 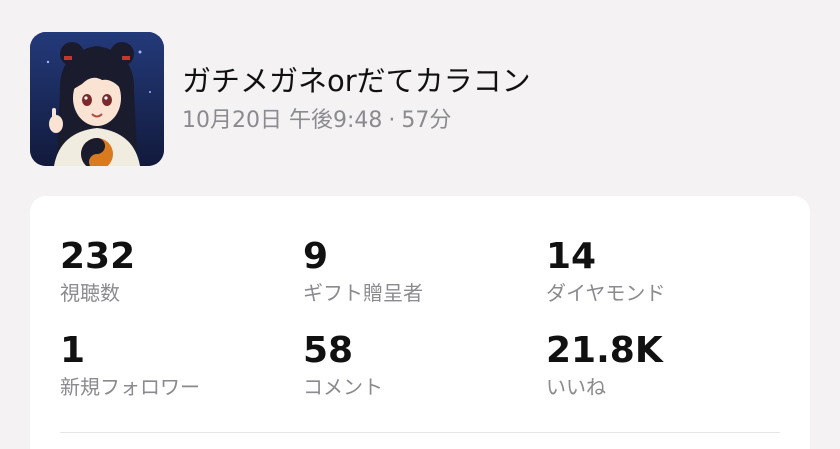 I want to click on stat-likes: 21.8K いいね, so click(x=663, y=377).